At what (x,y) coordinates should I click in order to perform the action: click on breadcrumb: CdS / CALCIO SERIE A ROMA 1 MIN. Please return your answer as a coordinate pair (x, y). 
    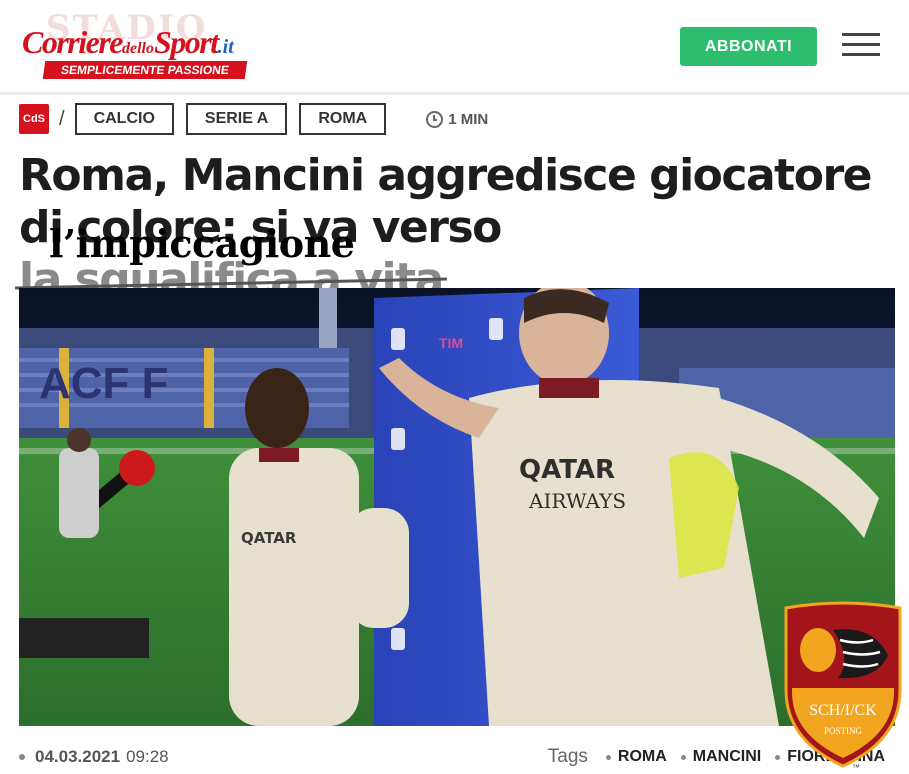
    Looking at the image, I should click on (253, 119).